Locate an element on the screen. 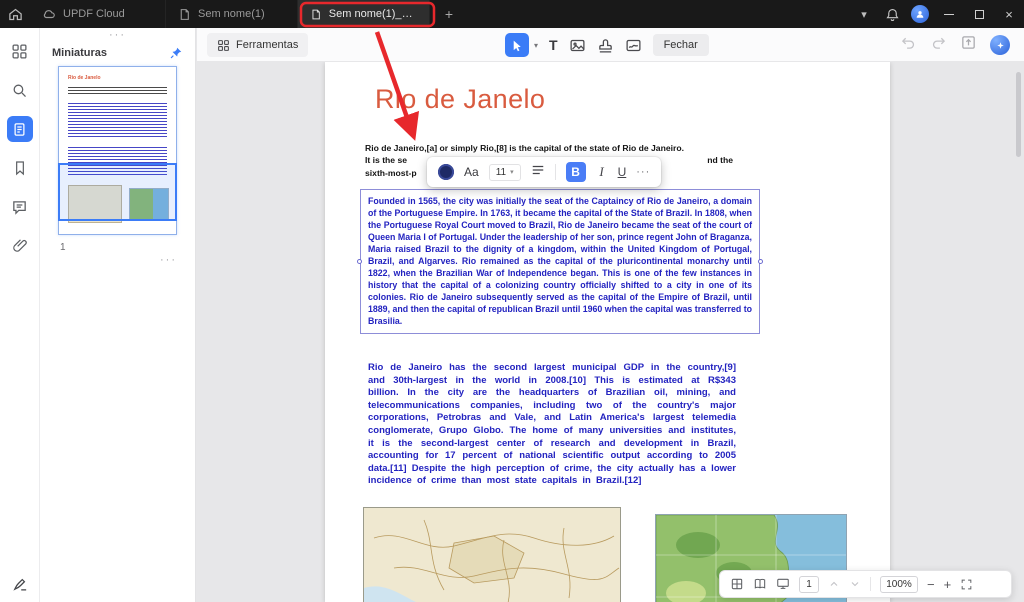 The image size is (1024, 602). main-toolbar: Ferramentas ▾ T Fechar is located at coordinates (610, 45).